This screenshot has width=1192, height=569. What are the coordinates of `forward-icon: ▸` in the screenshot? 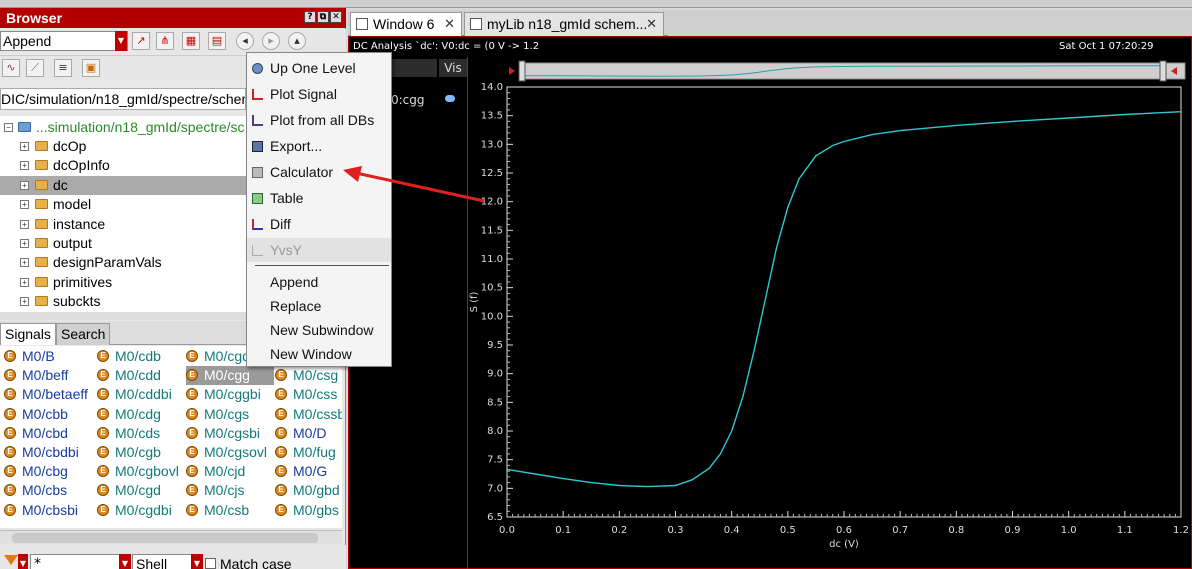 It's located at (271, 41).